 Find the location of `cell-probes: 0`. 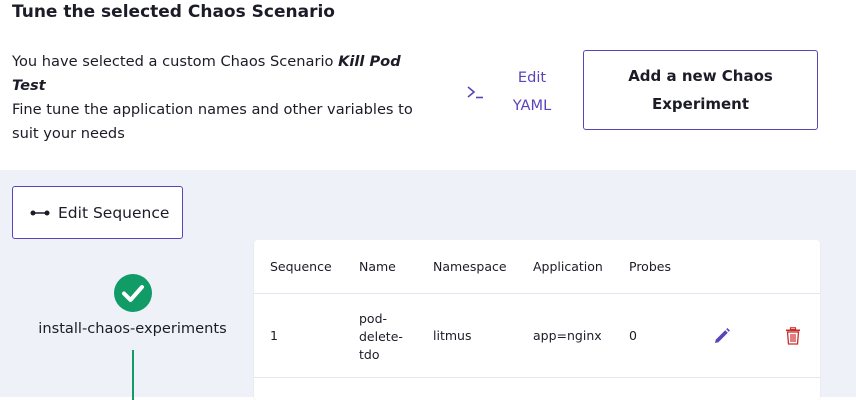

cell-probes: 0 is located at coordinates (633, 335).